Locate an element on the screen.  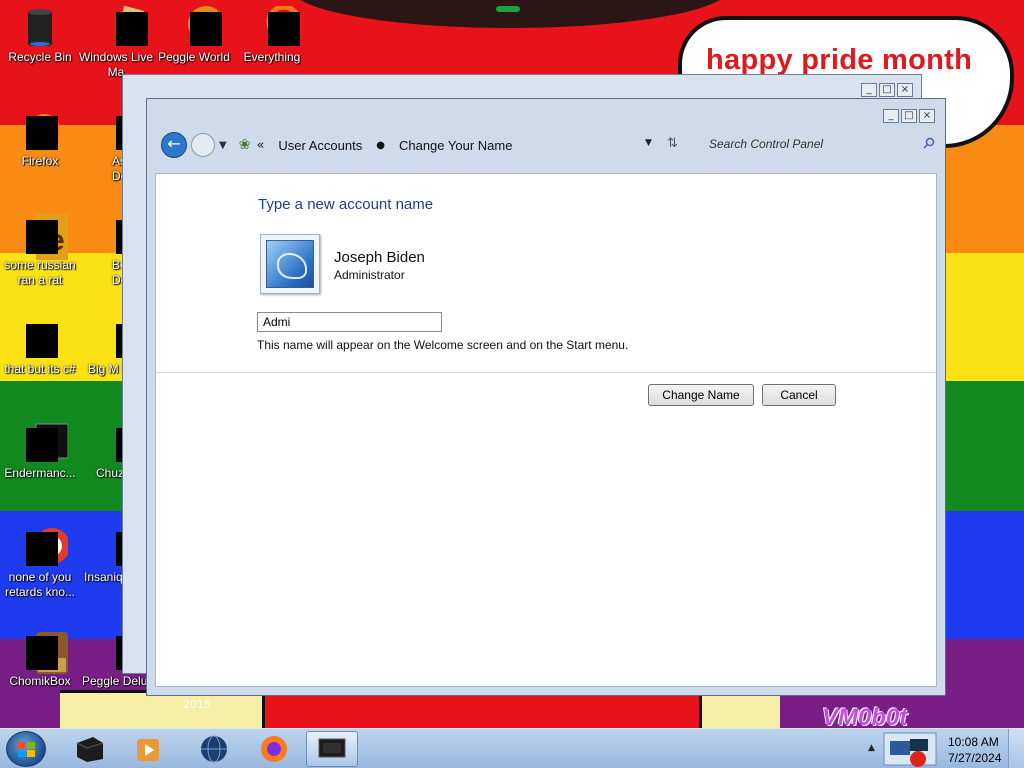
desktop-icon-everything: Everything is located at coordinates (272, 34).